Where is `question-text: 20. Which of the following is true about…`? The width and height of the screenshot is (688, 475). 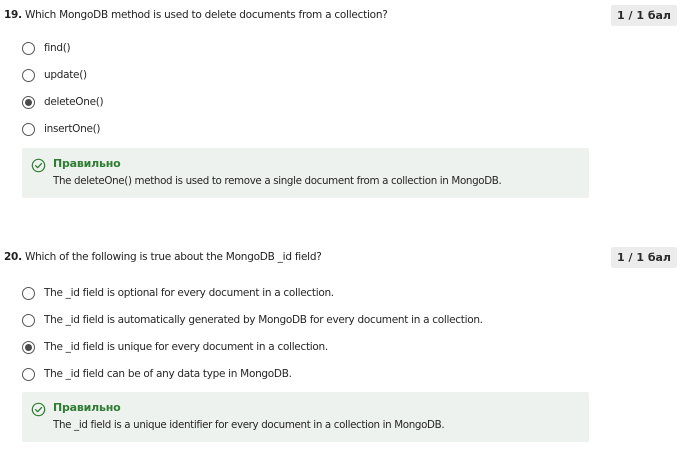 question-text: 20. Which of the following is true about… is located at coordinates (163, 257).